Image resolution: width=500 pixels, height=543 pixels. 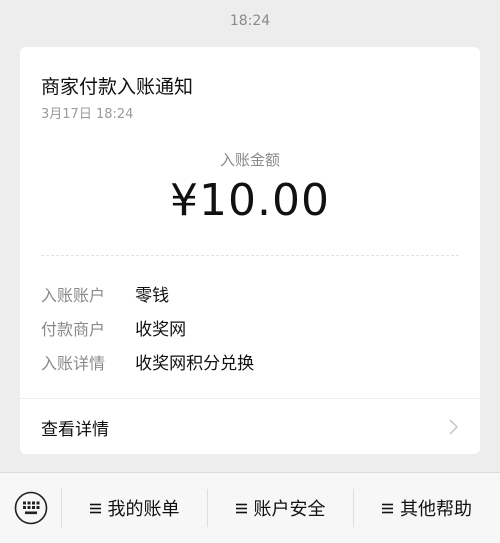 What do you see at coordinates (250, 426) in the screenshot?
I see `view-details-link: 查看详情` at bounding box center [250, 426].